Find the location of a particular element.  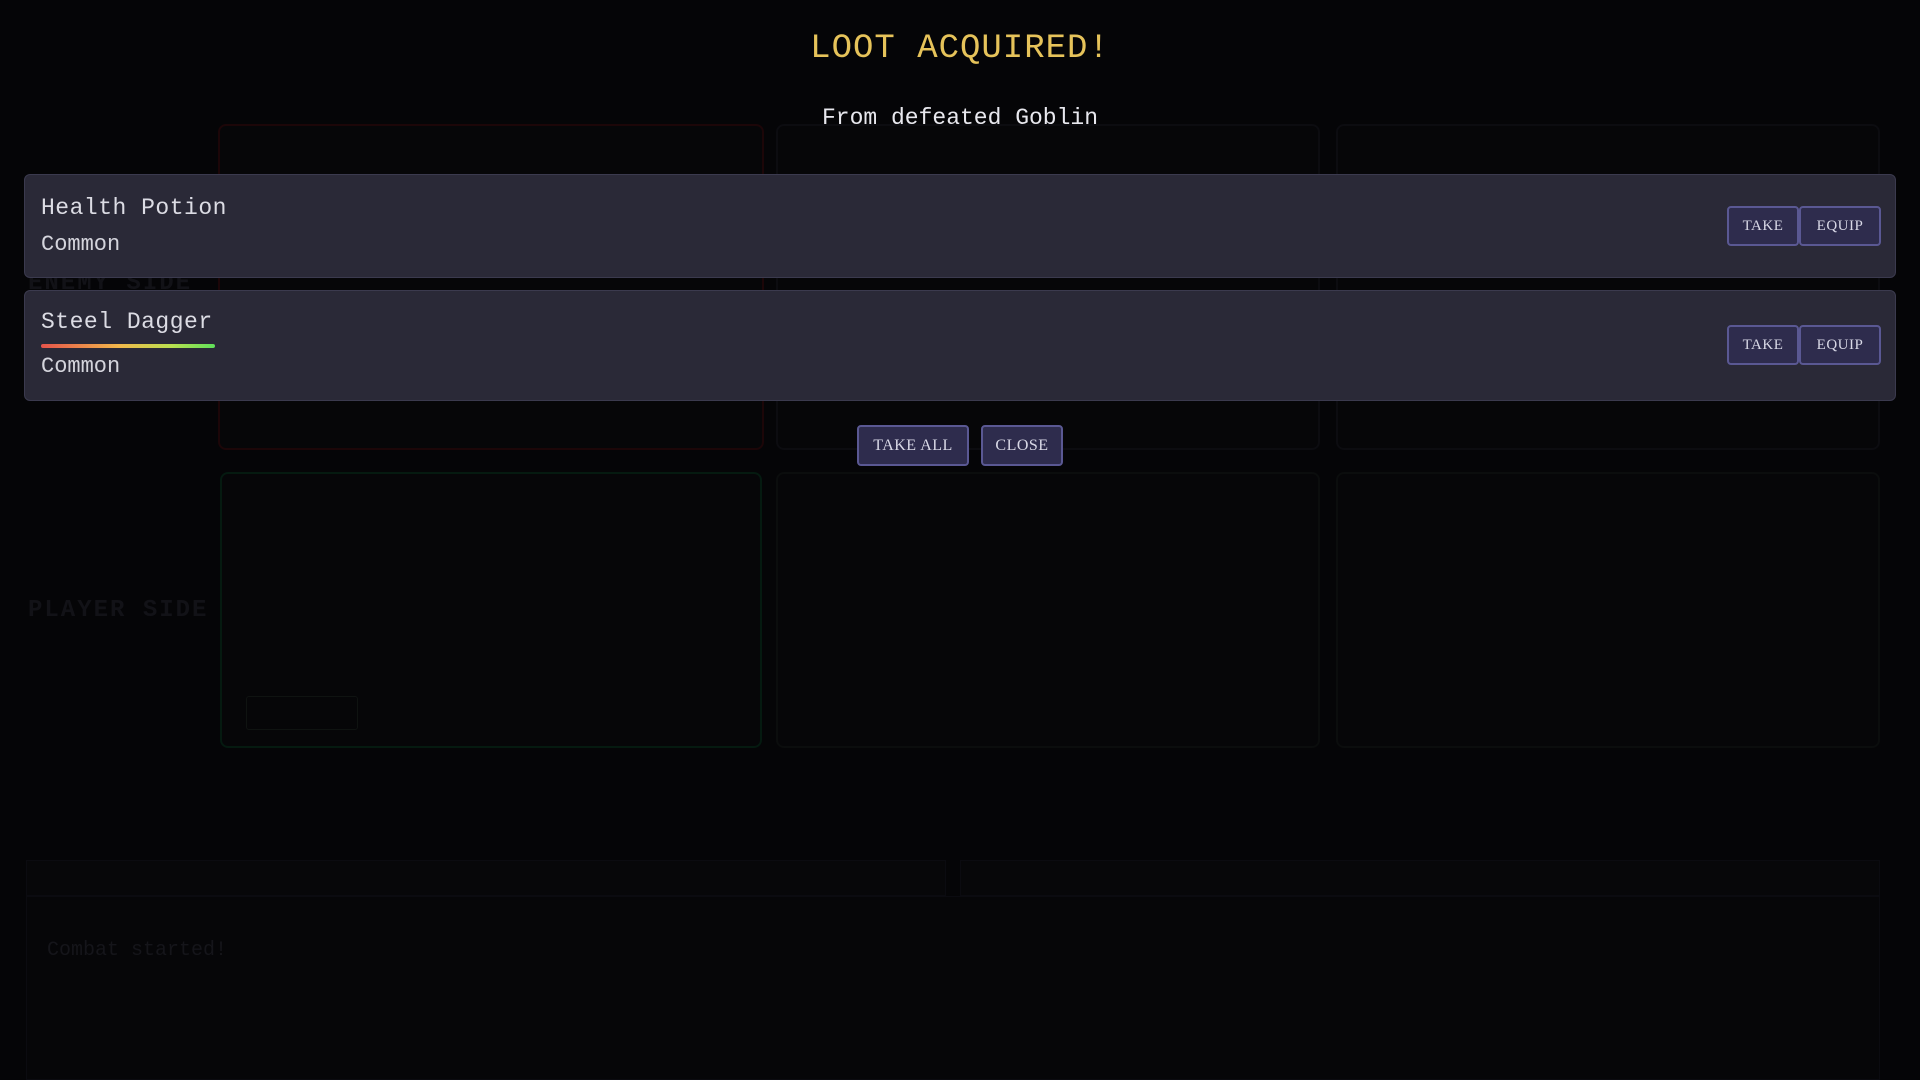

take-all-button: TAKE ALL is located at coordinates (913, 445).